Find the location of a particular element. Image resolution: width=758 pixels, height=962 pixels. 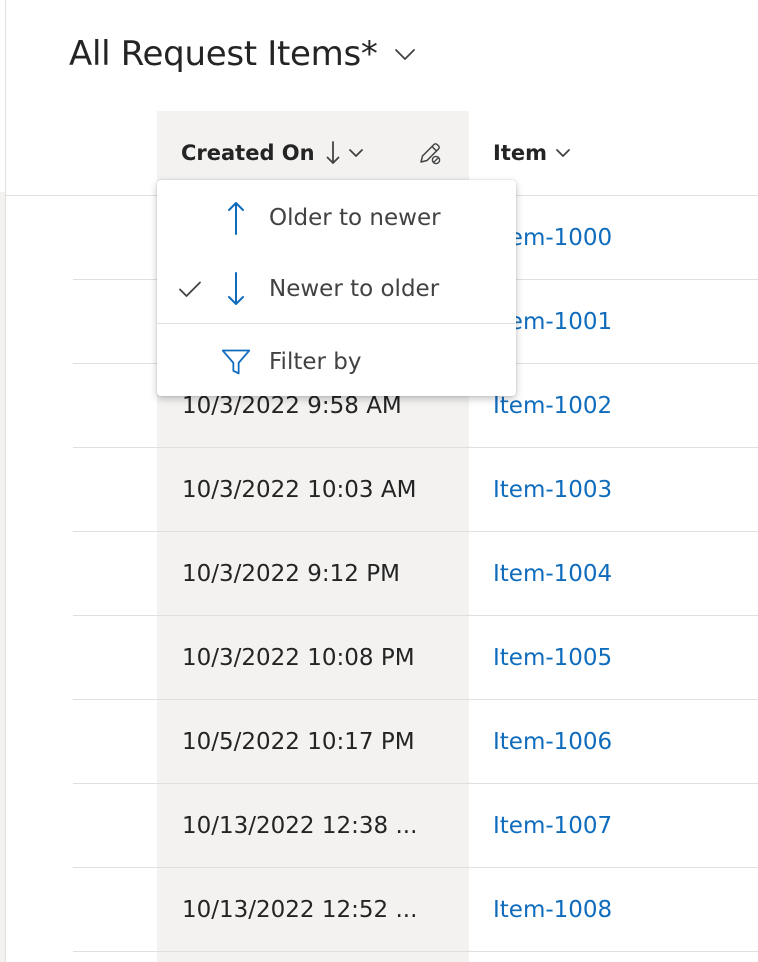

table-row: 10/5/2022 10:17 PM Item-1006 is located at coordinates (379, 742).